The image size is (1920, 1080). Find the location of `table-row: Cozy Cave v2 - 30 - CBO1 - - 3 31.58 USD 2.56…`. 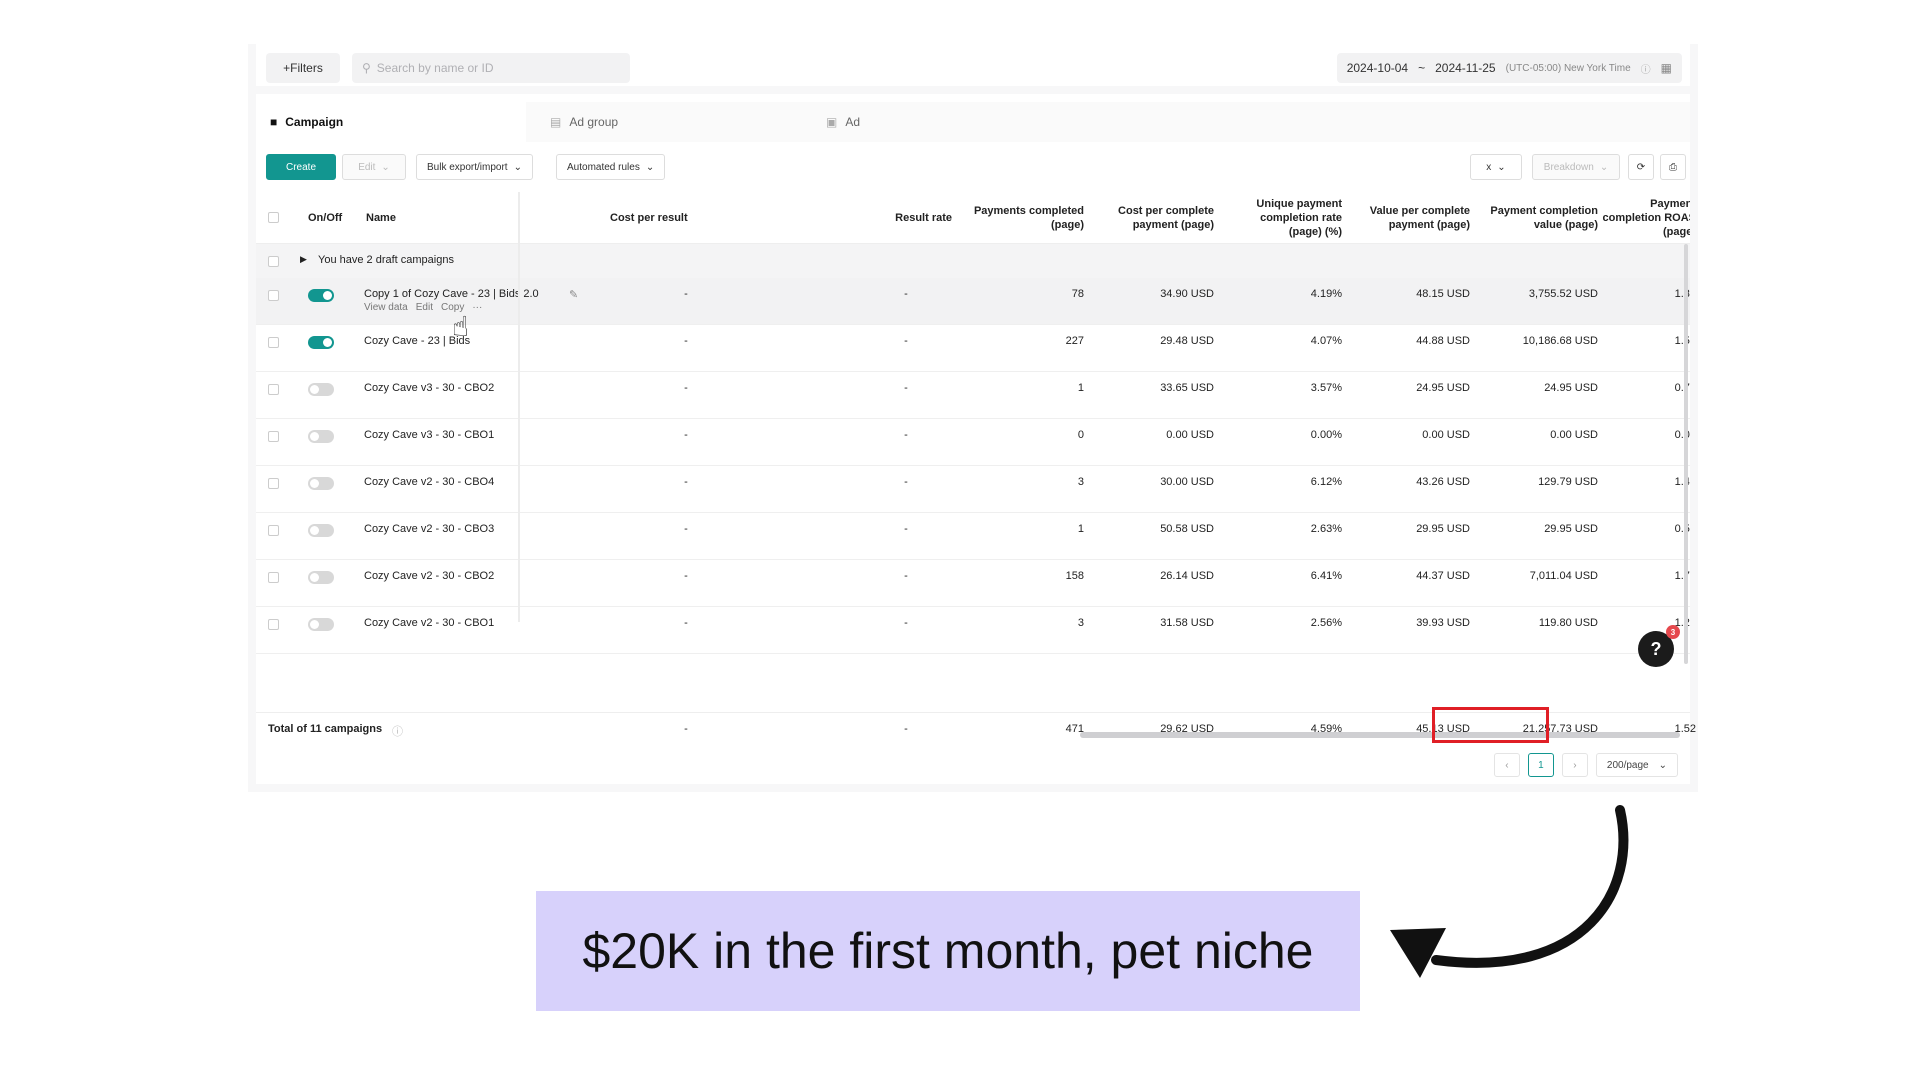

table-row: Cozy Cave v2 - 30 - CBO1 - - 3 31.58 USD 2.56… is located at coordinates (973, 630).